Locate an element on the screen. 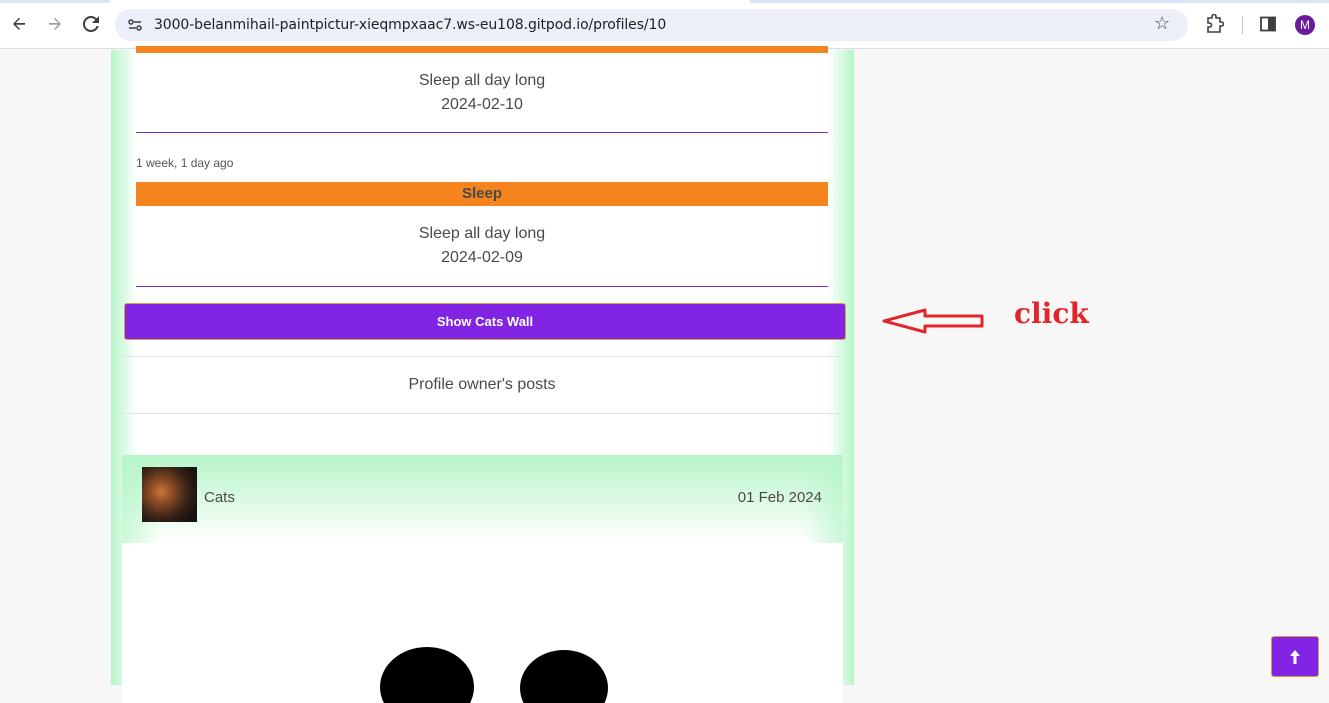 Image resolution: width=1329 pixels, height=703 pixels. reload-button is located at coordinates (91, 24).